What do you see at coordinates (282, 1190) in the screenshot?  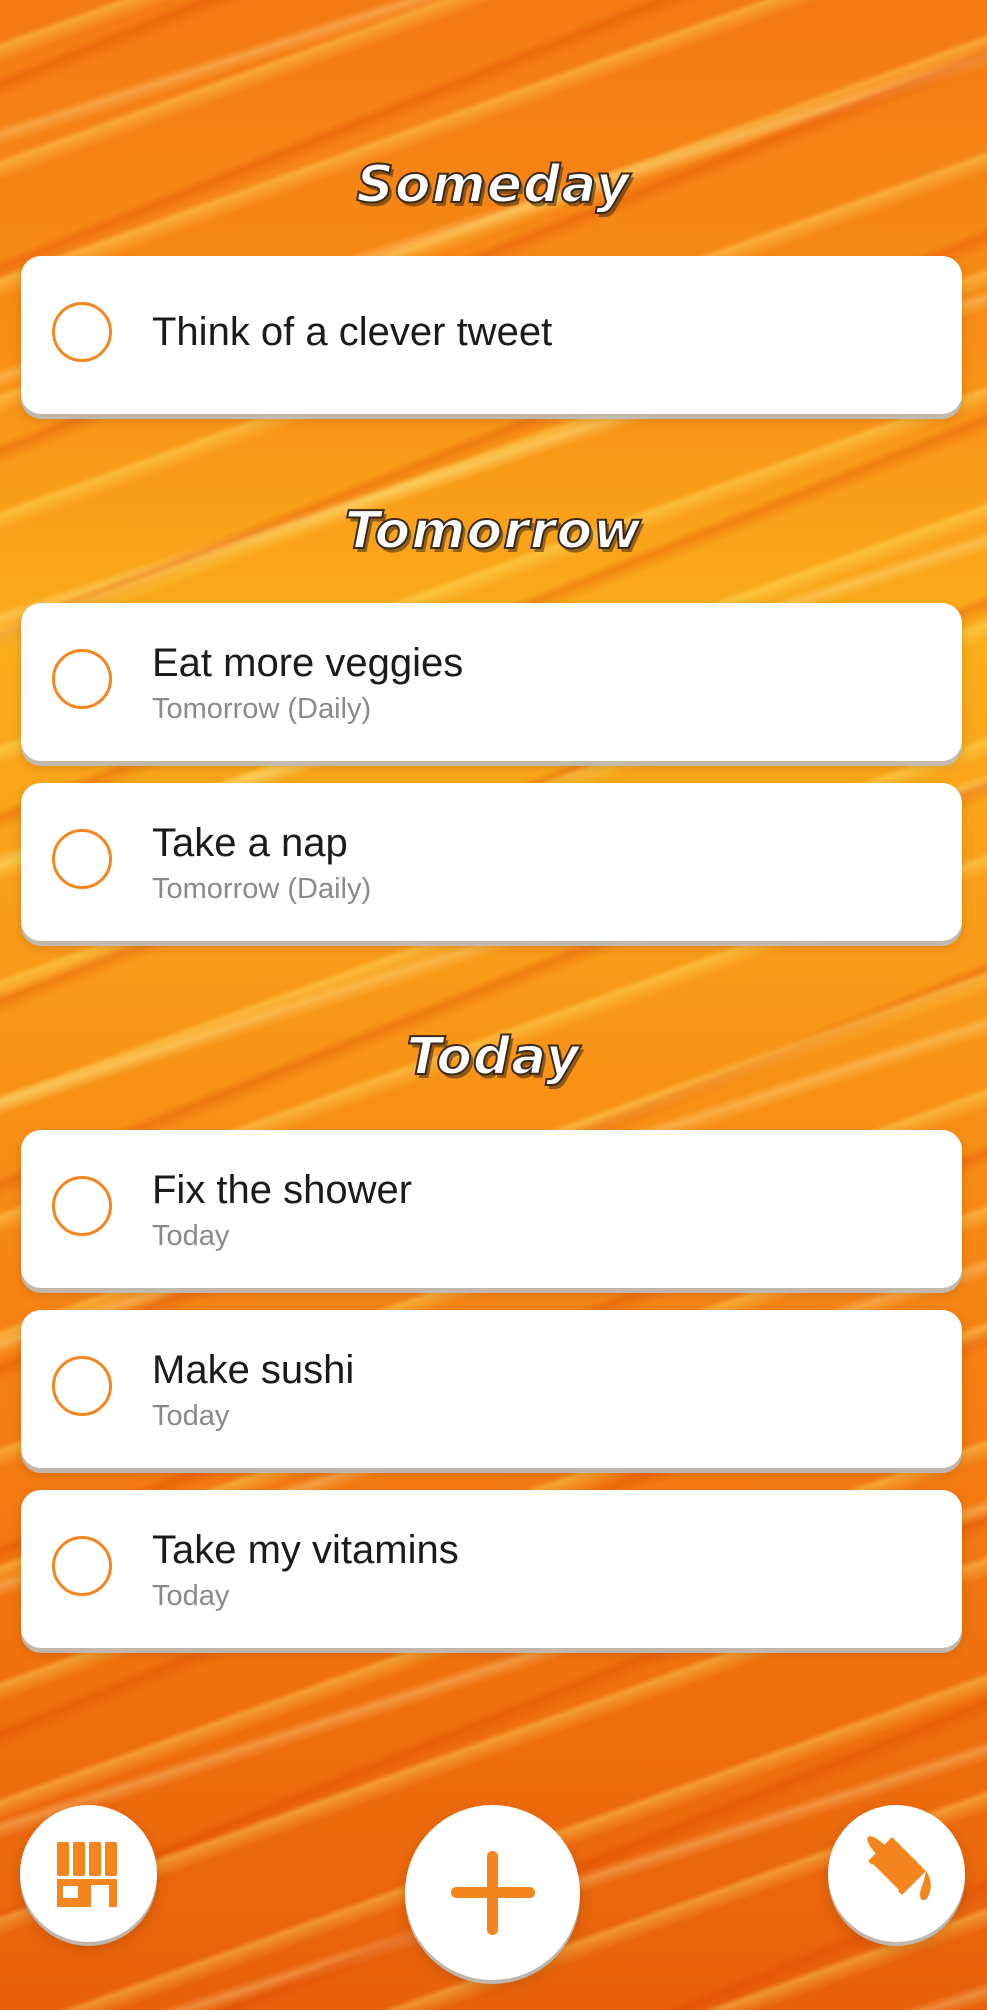 I see `task-title: Fix the shower` at bounding box center [282, 1190].